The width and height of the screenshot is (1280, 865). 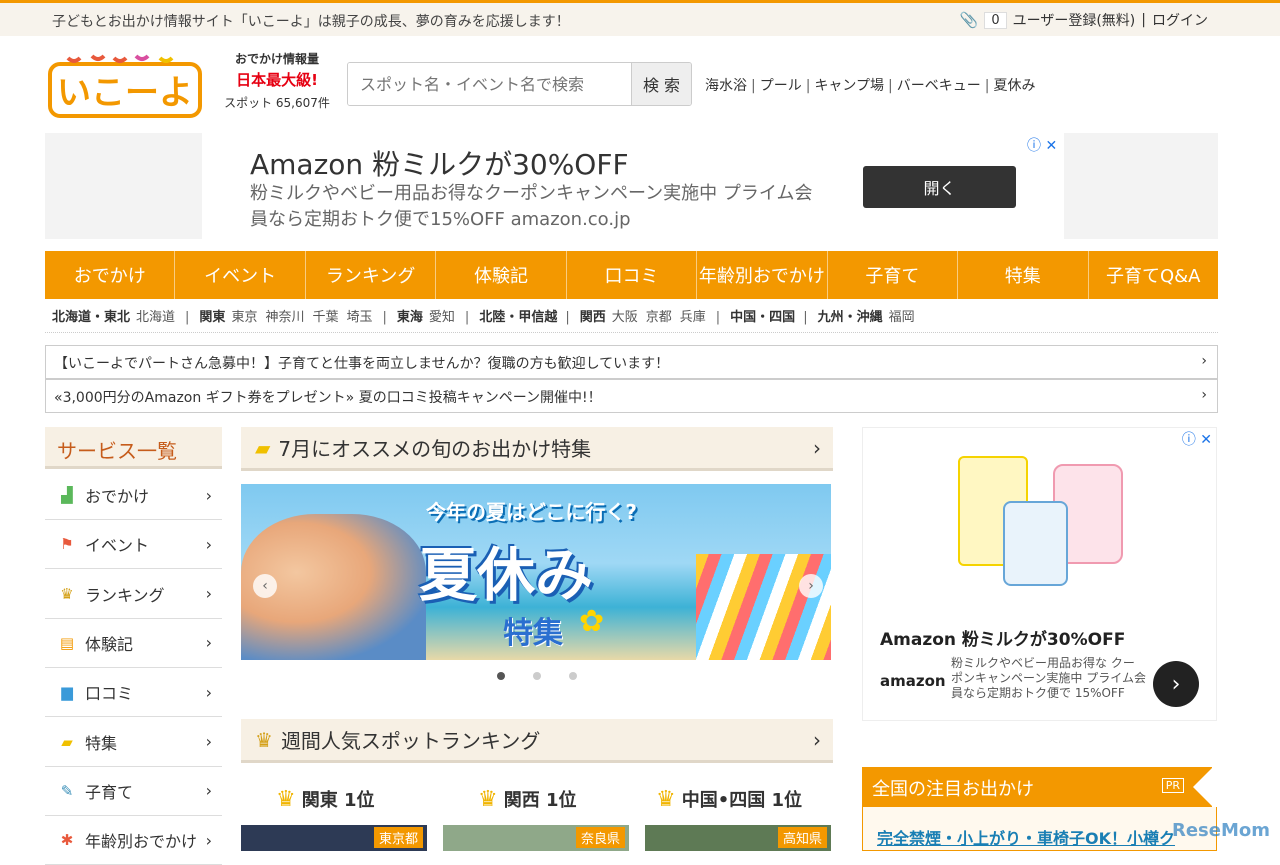 I want to click on rank-kansai: ♛関西 1位, so click(x=527, y=799).